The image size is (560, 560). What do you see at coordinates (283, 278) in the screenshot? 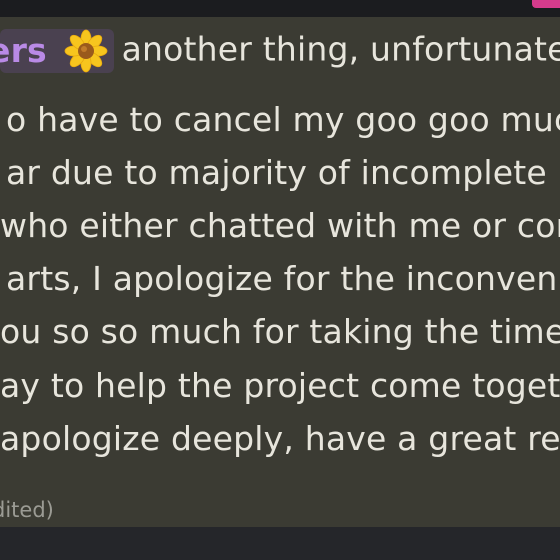
I see `message-line-5: arts, I apologize for the inconvenic` at bounding box center [283, 278].